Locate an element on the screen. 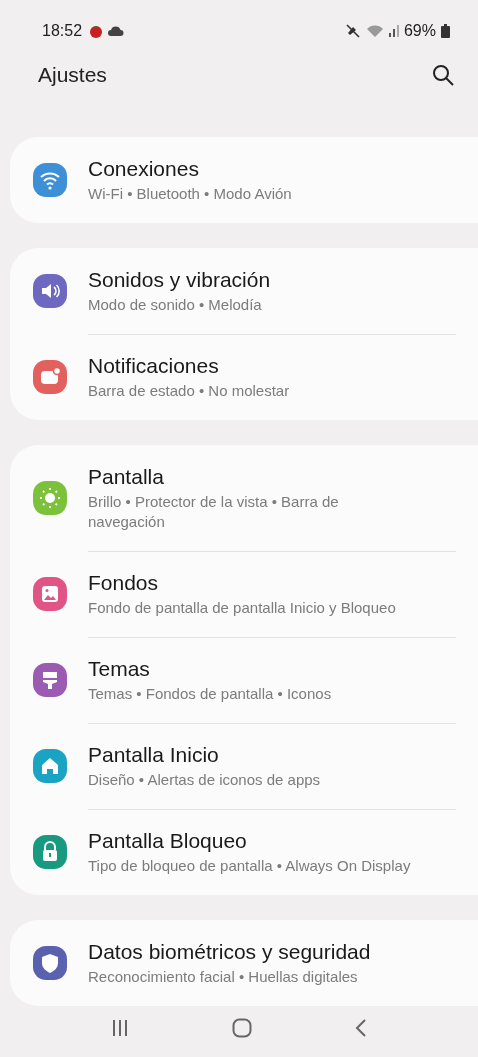  battery-percent: 69% is located at coordinates (419, 30).